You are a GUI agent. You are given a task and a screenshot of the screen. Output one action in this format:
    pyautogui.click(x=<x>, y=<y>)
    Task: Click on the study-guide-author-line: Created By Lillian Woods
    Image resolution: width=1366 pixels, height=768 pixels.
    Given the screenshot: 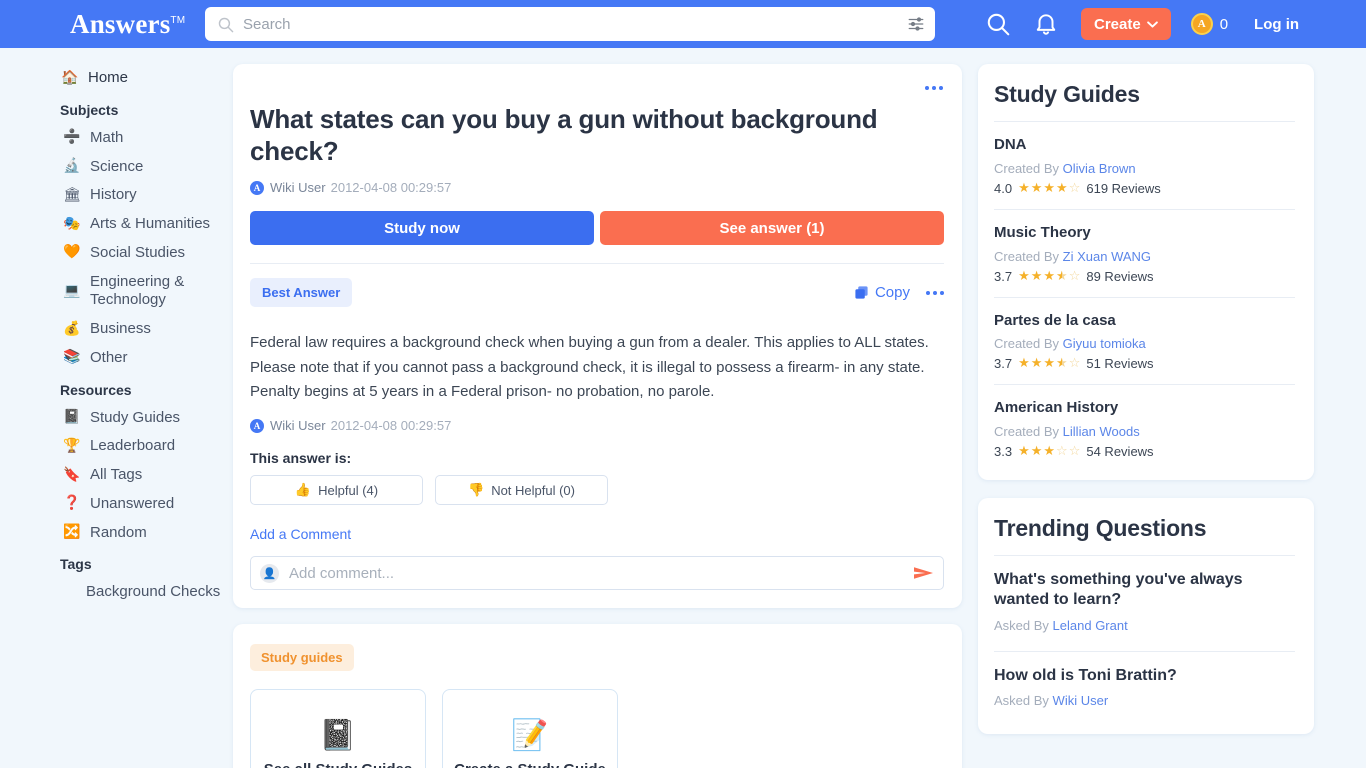 What is the action you would take?
    pyautogui.click(x=1144, y=431)
    